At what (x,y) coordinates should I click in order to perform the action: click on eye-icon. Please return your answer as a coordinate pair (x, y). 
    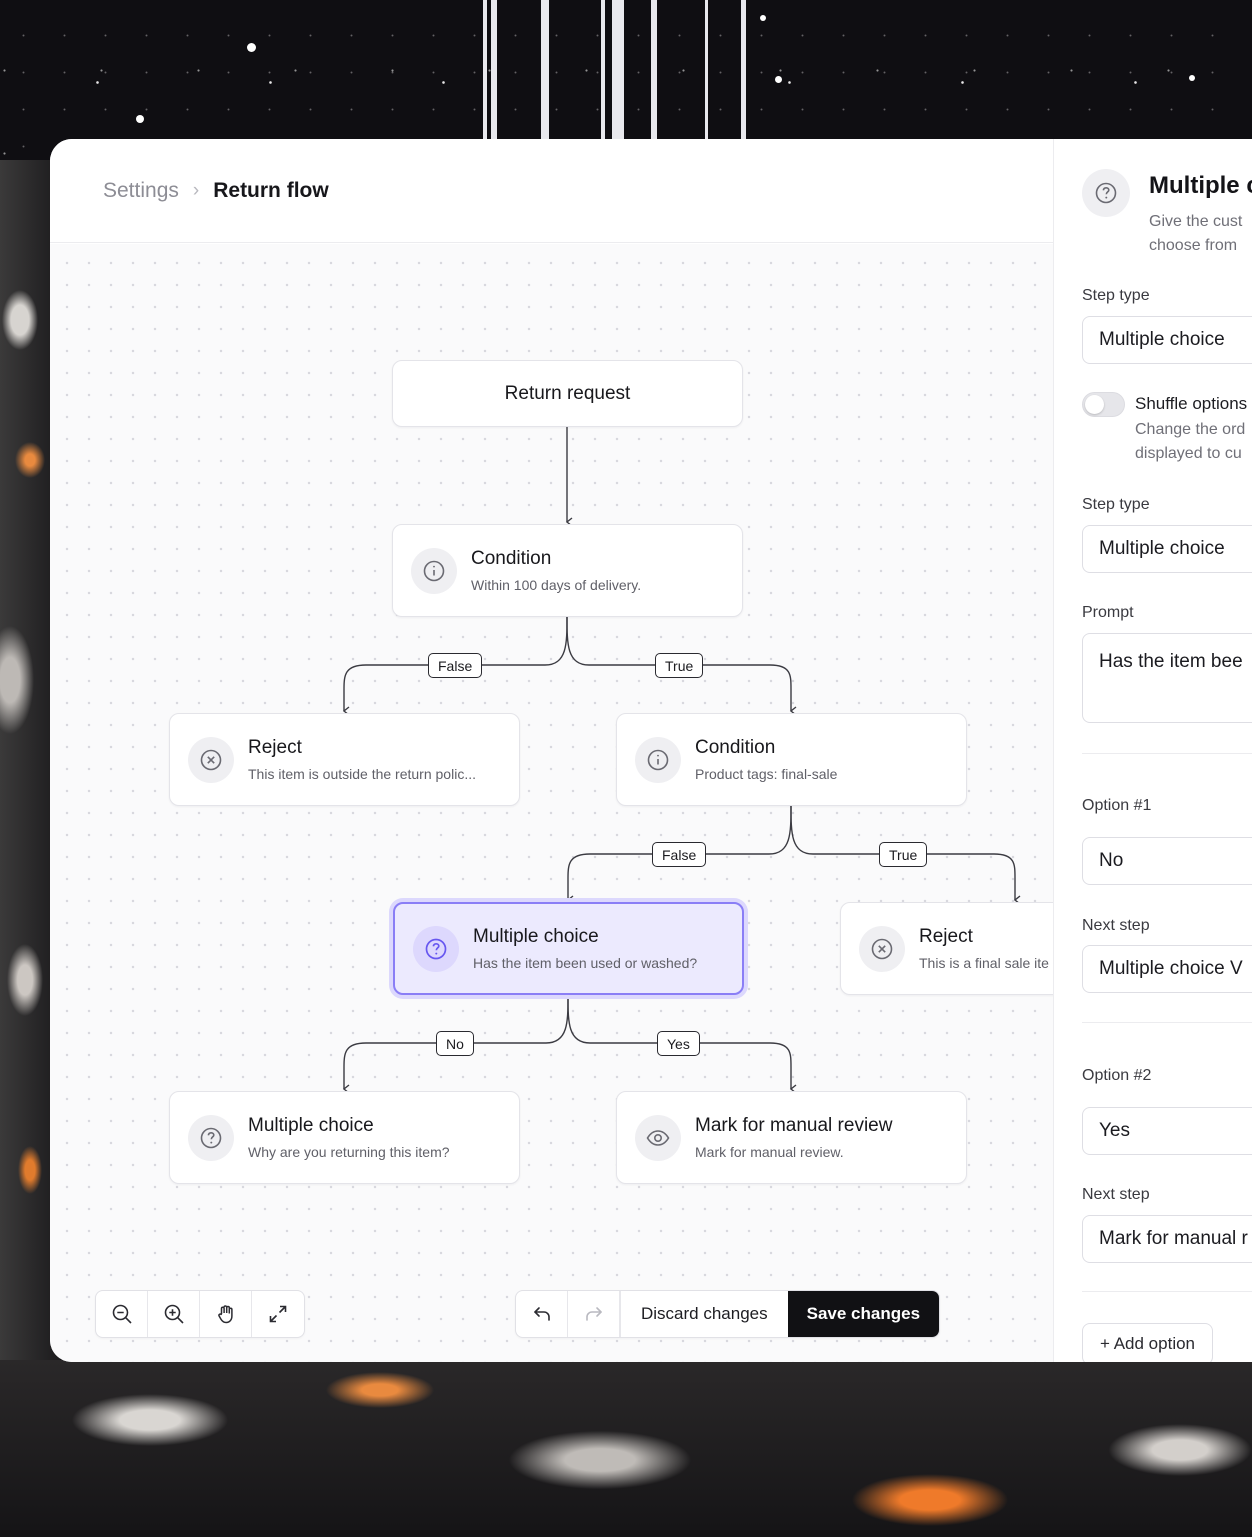
    Looking at the image, I should click on (658, 1137).